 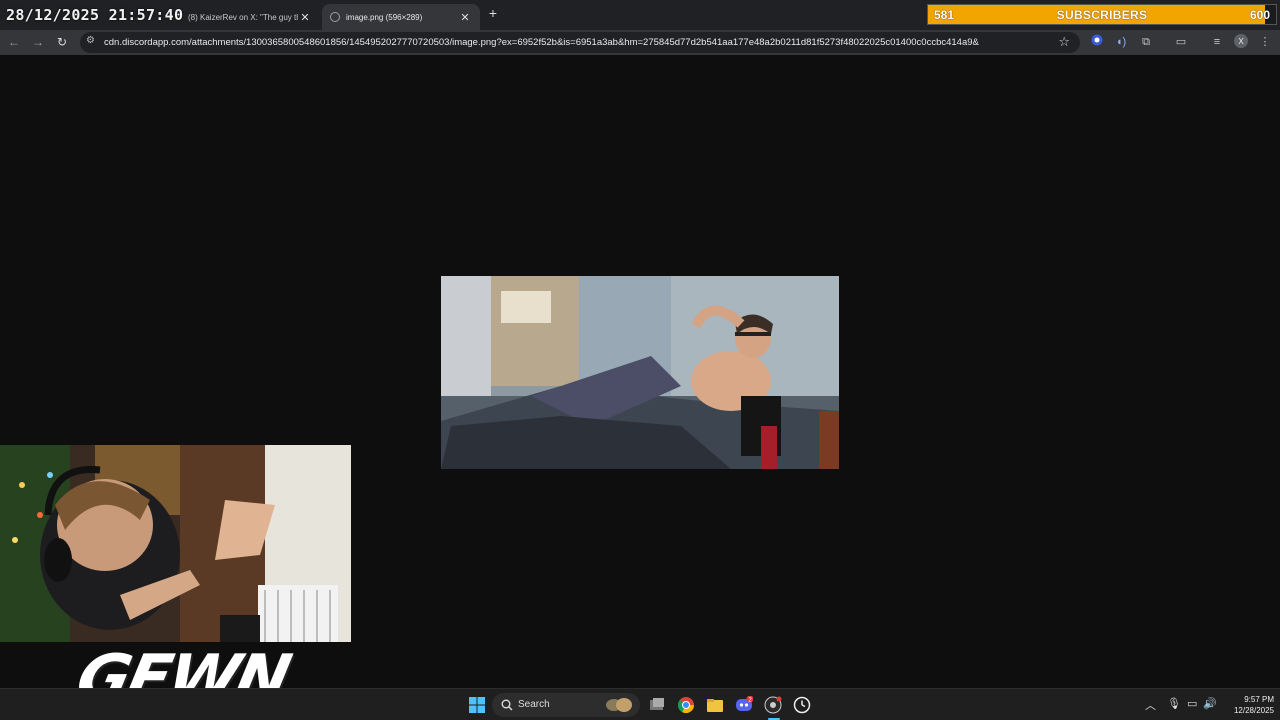 I want to click on network-icon: ▭, so click(x=1192, y=703).